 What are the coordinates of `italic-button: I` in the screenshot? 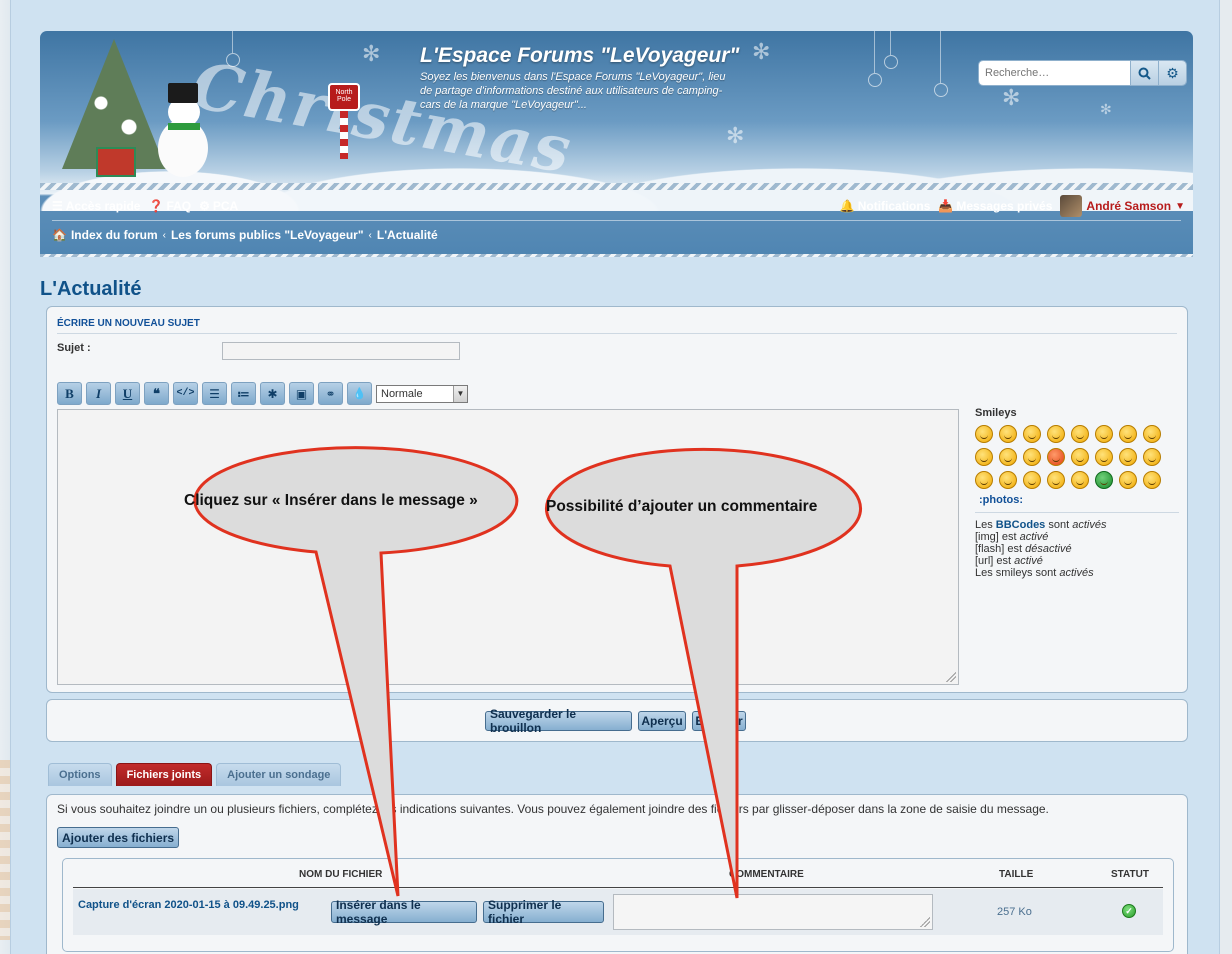 It's located at (98, 393).